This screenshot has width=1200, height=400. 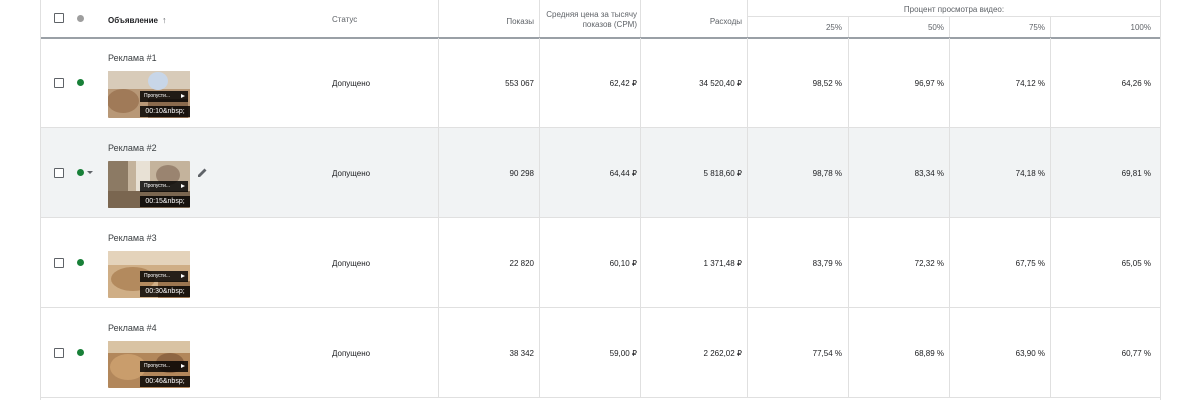 I want to click on p50-value: 96,97 %, so click(x=929, y=83).